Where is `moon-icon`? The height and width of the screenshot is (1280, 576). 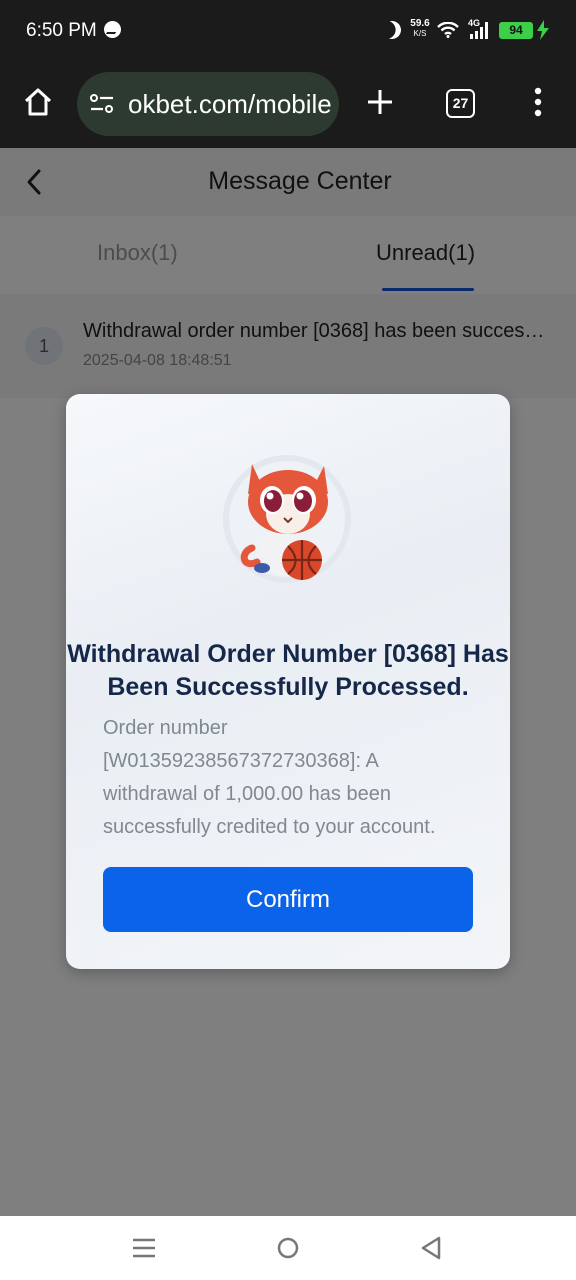 moon-icon is located at coordinates (391, 29).